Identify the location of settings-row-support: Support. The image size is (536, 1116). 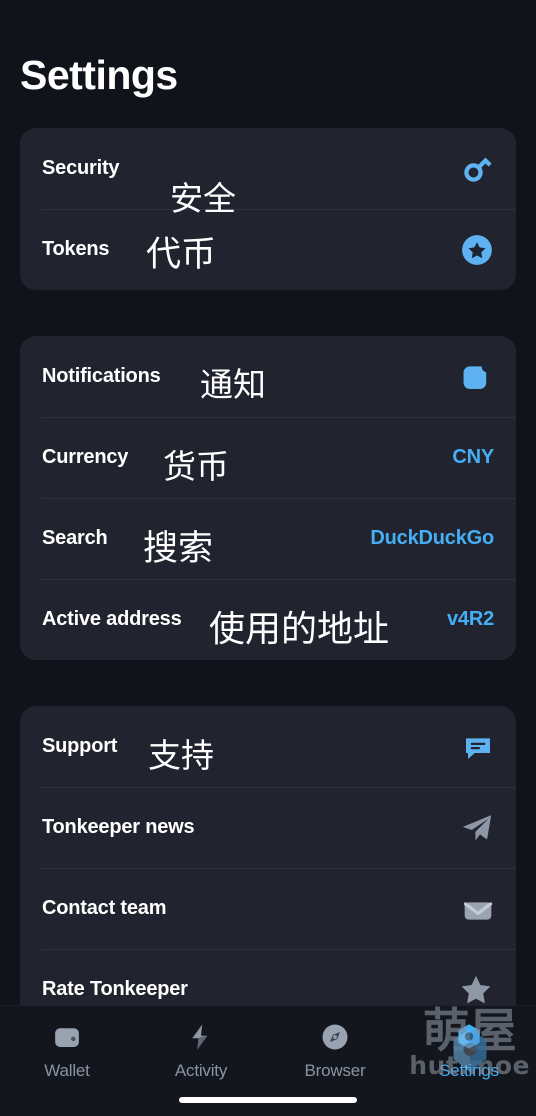
(268, 746).